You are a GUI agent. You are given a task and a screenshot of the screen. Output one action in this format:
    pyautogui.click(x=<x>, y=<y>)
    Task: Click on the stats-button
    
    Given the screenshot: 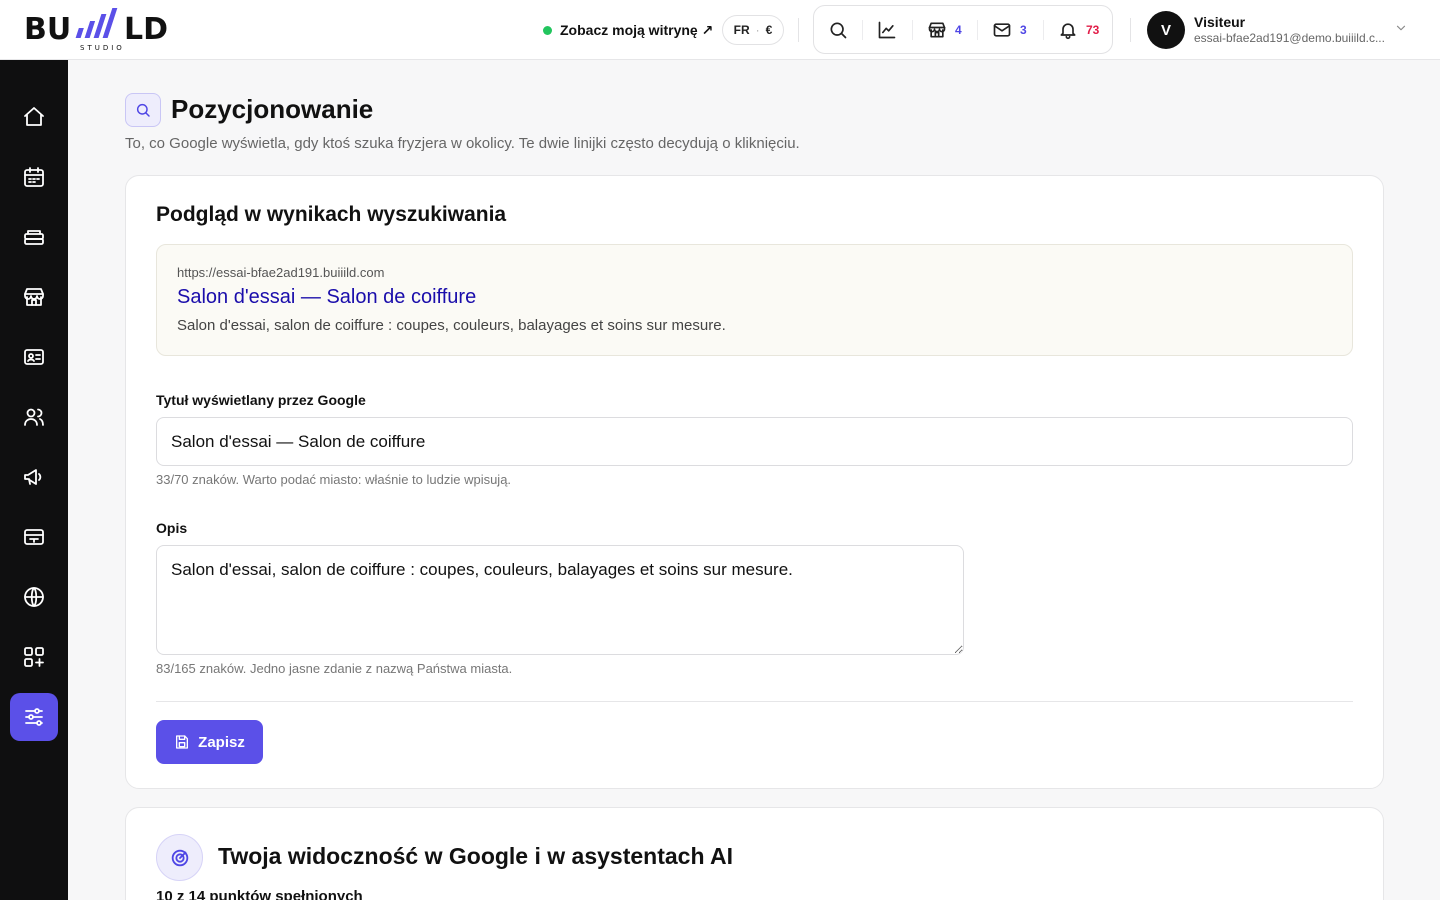 What is the action you would take?
    pyautogui.click(x=887, y=30)
    